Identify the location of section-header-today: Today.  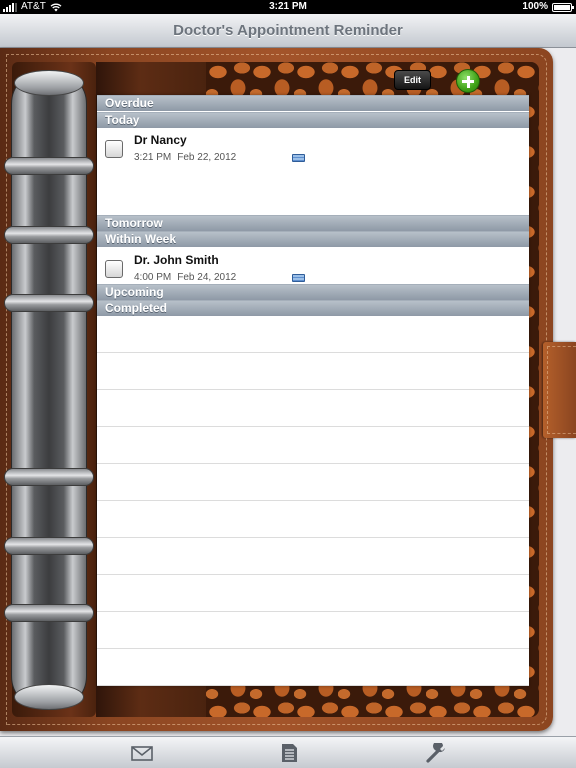
(313, 120).